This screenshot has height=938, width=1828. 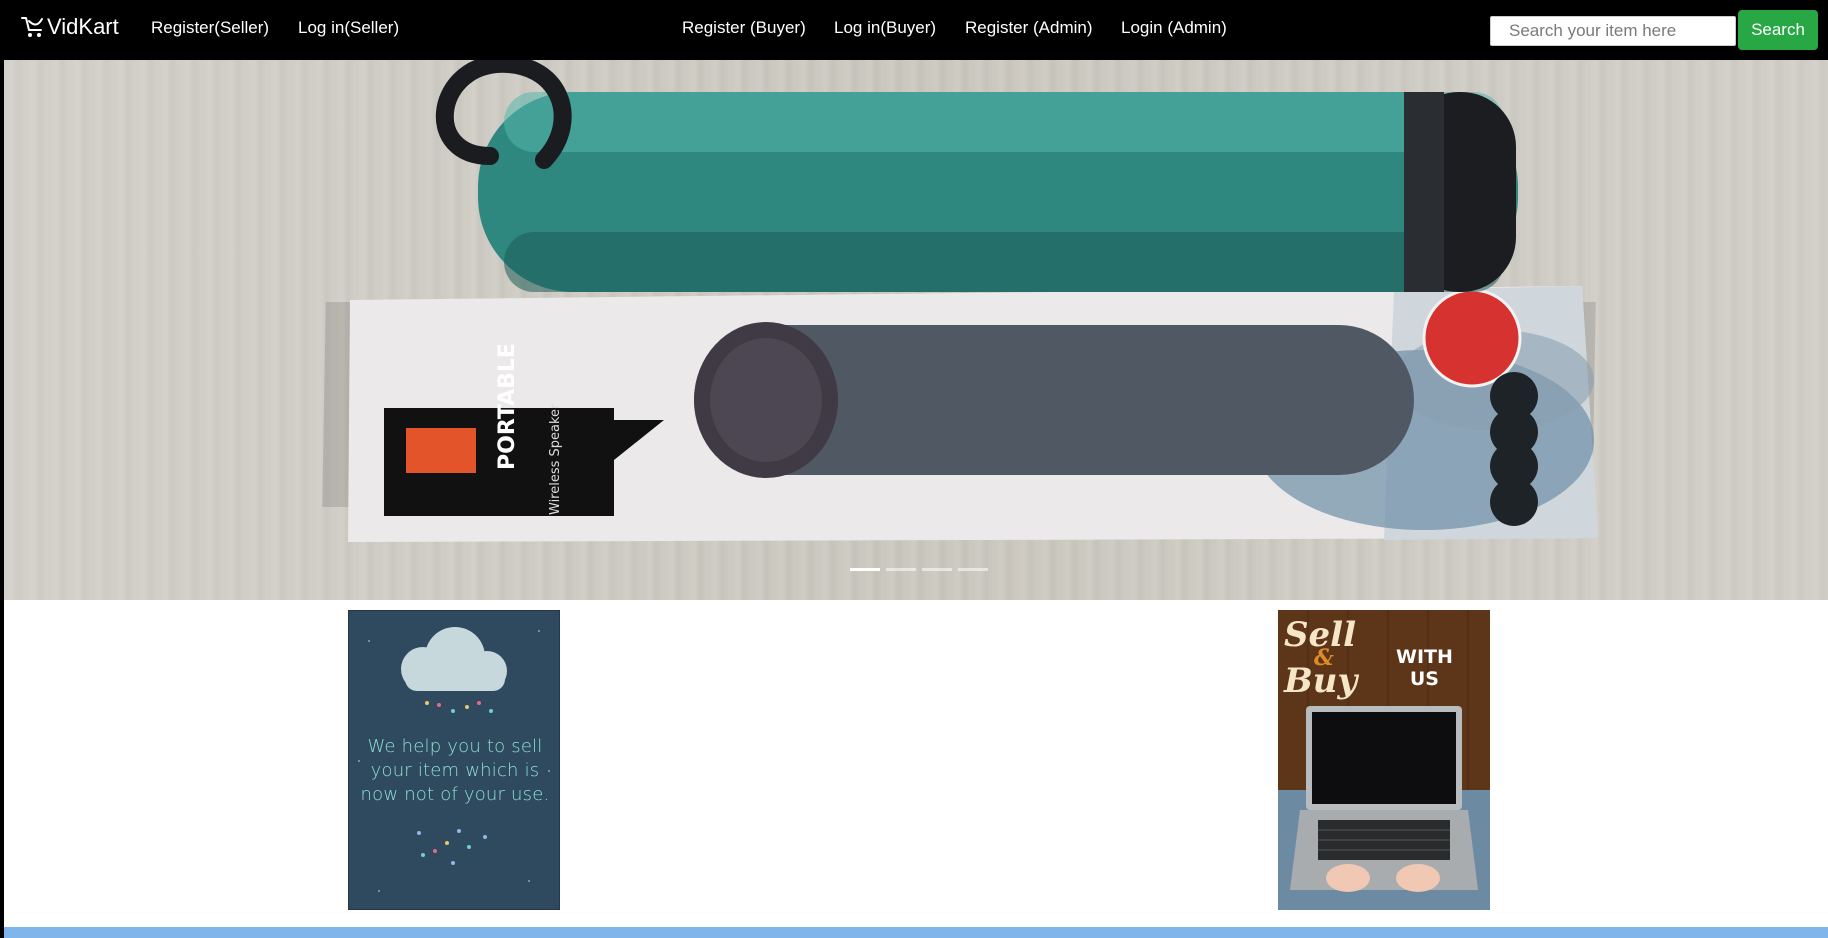 What do you see at coordinates (507, 406) in the screenshot?
I see `box-label-portable: PORTABLE` at bounding box center [507, 406].